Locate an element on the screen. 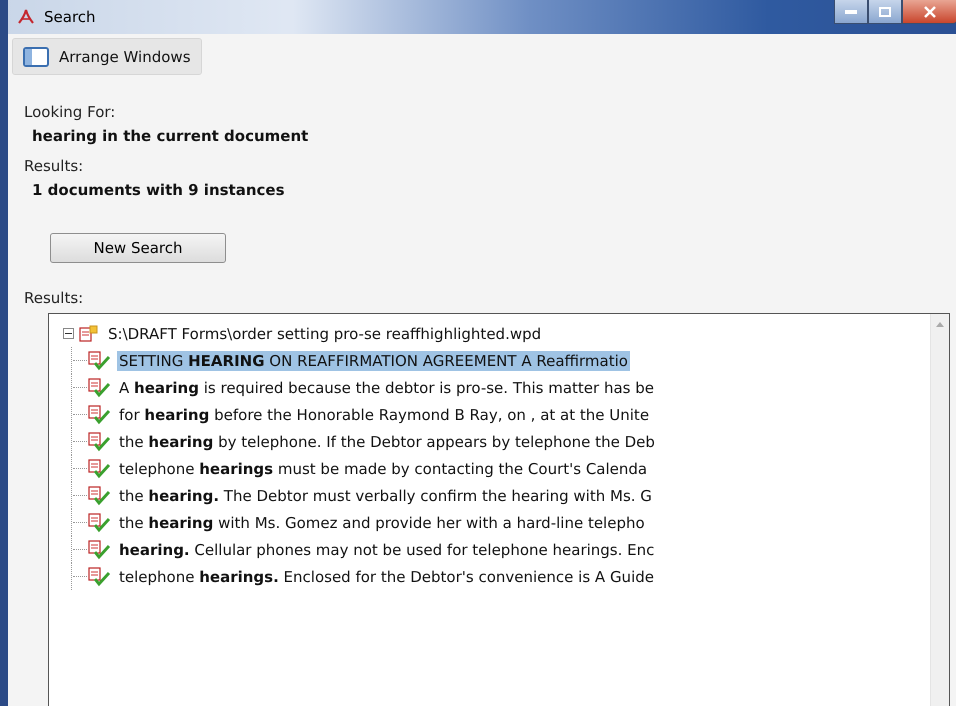 This screenshot has width=956, height=706. close-icon is located at coordinates (930, 12).